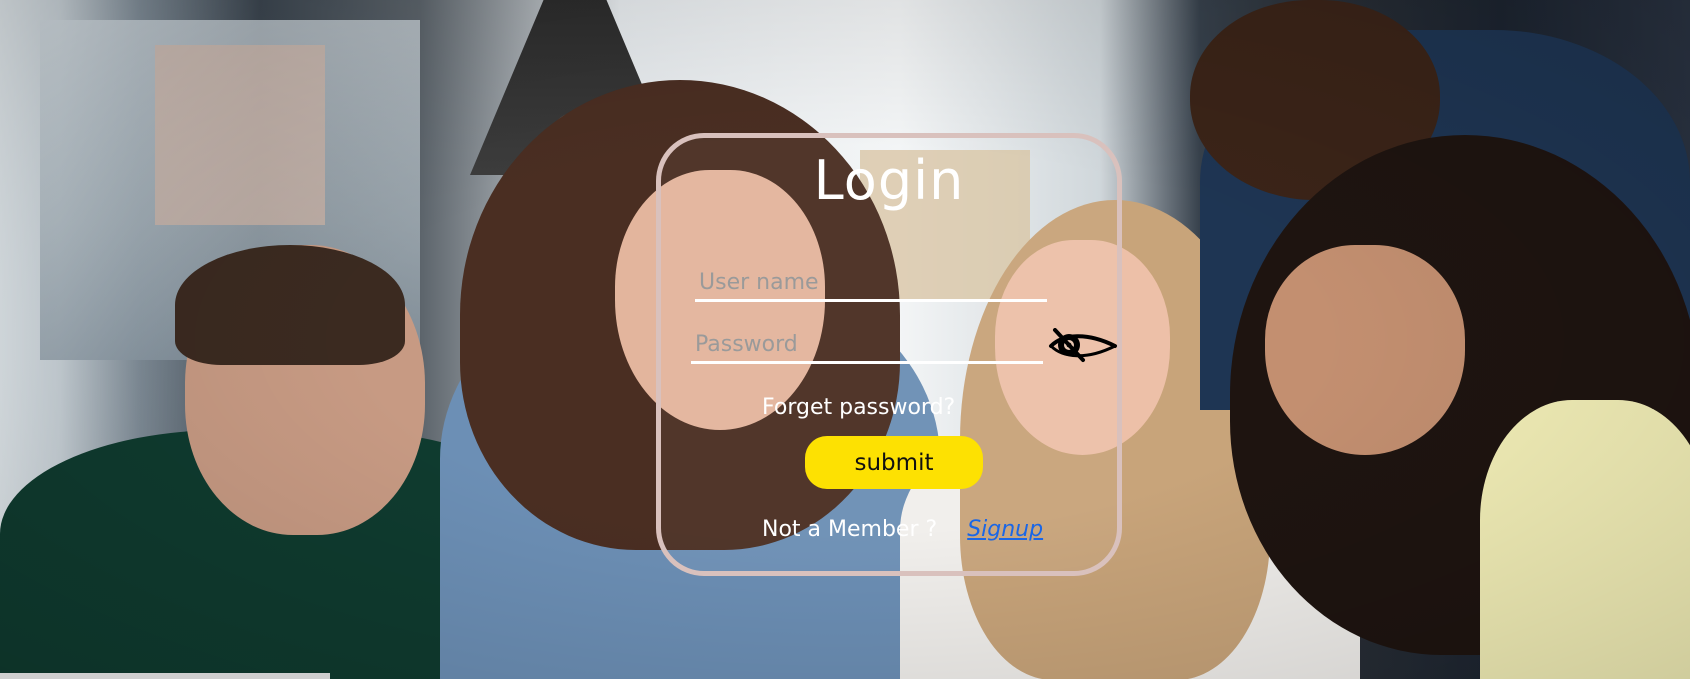  Describe the element at coordinates (894, 462) in the screenshot. I see `submit-button: submit` at that location.